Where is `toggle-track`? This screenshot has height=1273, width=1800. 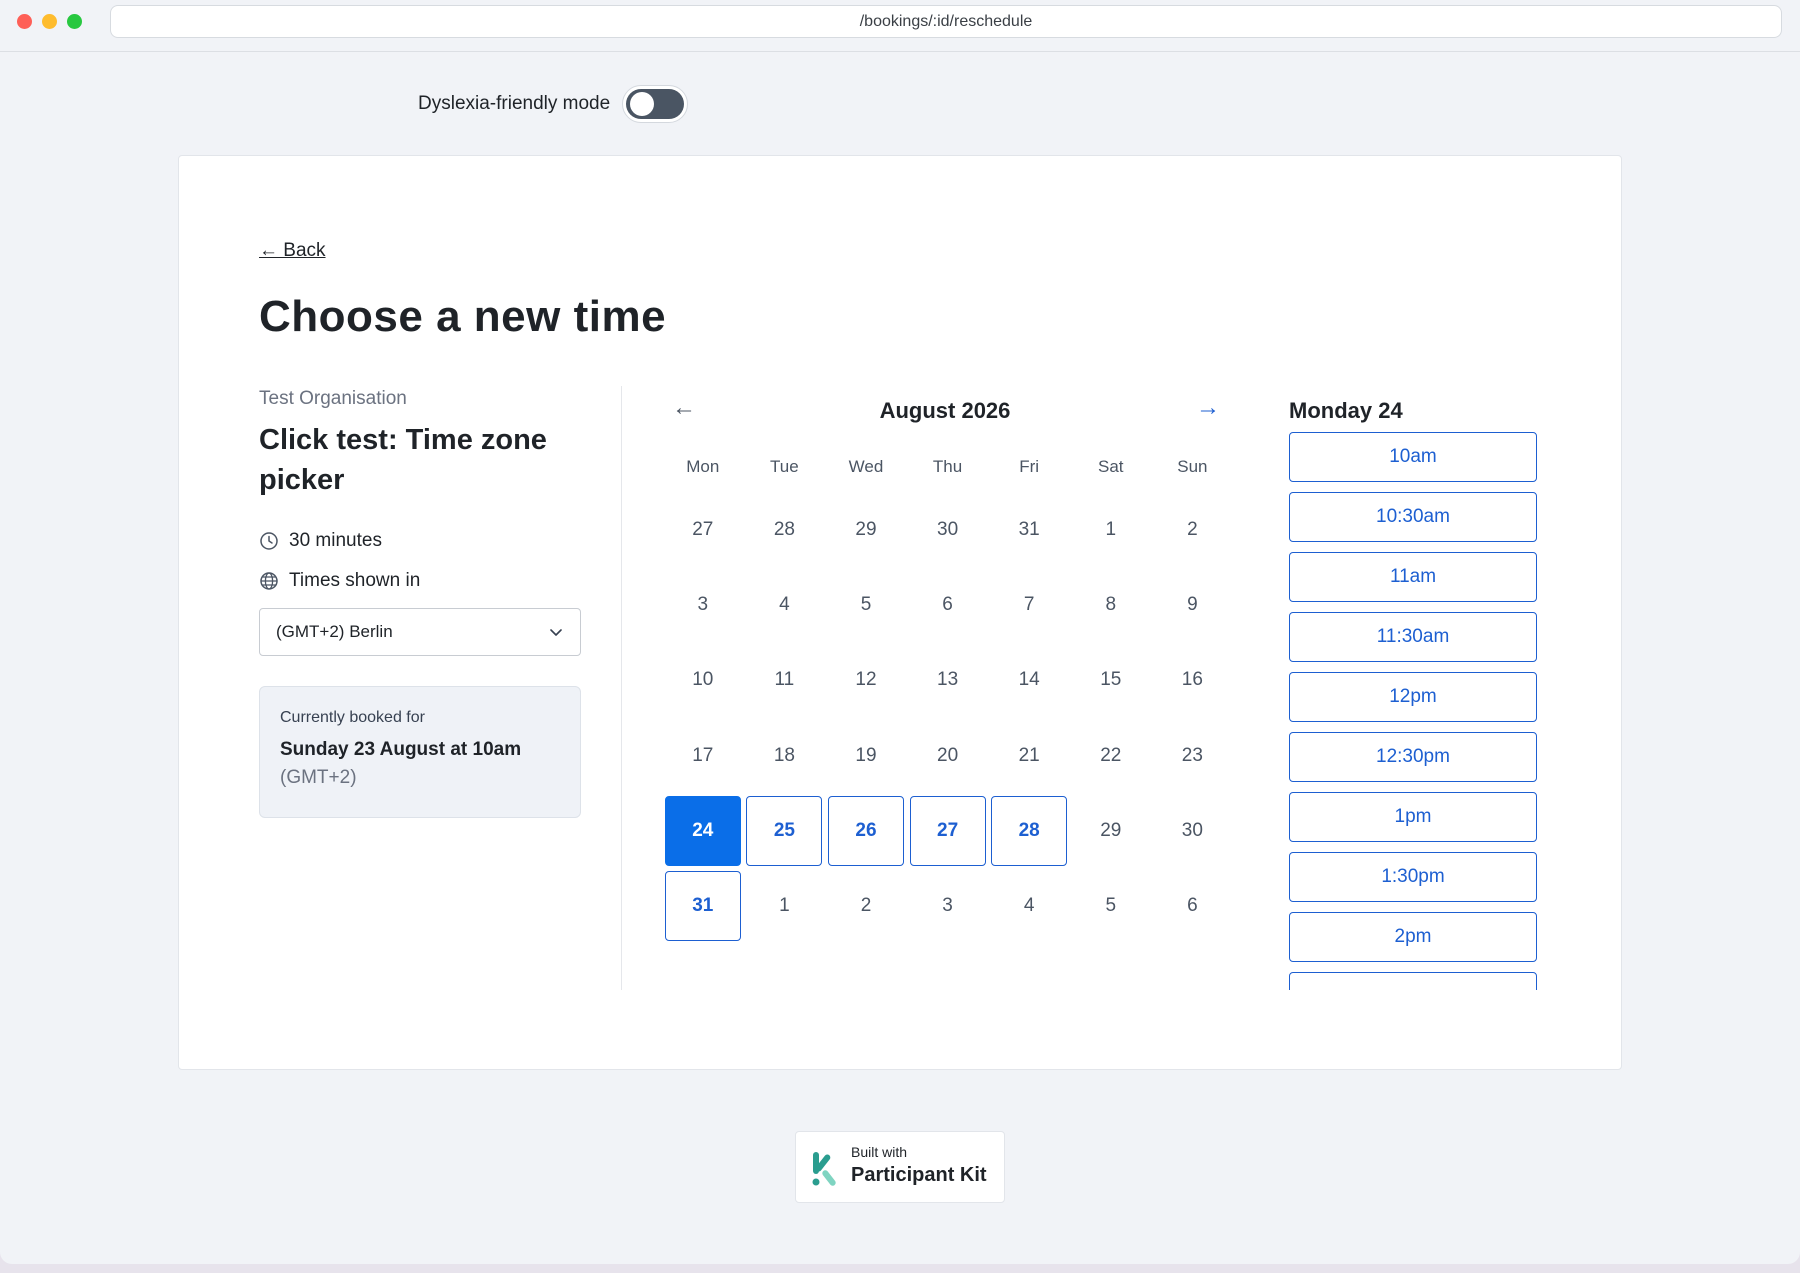 toggle-track is located at coordinates (655, 104).